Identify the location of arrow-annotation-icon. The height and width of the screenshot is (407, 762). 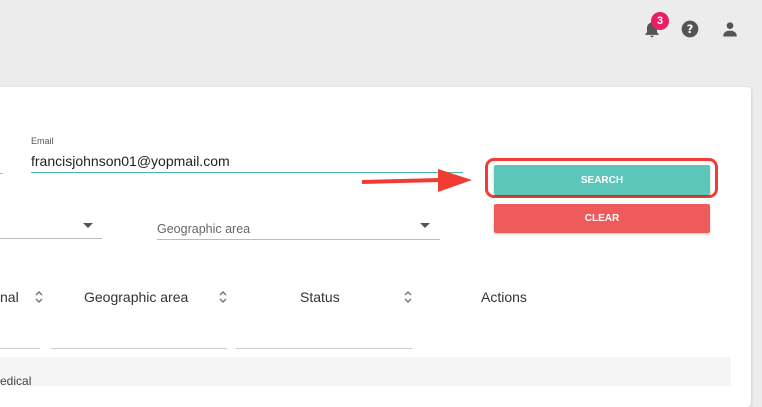
(416, 180).